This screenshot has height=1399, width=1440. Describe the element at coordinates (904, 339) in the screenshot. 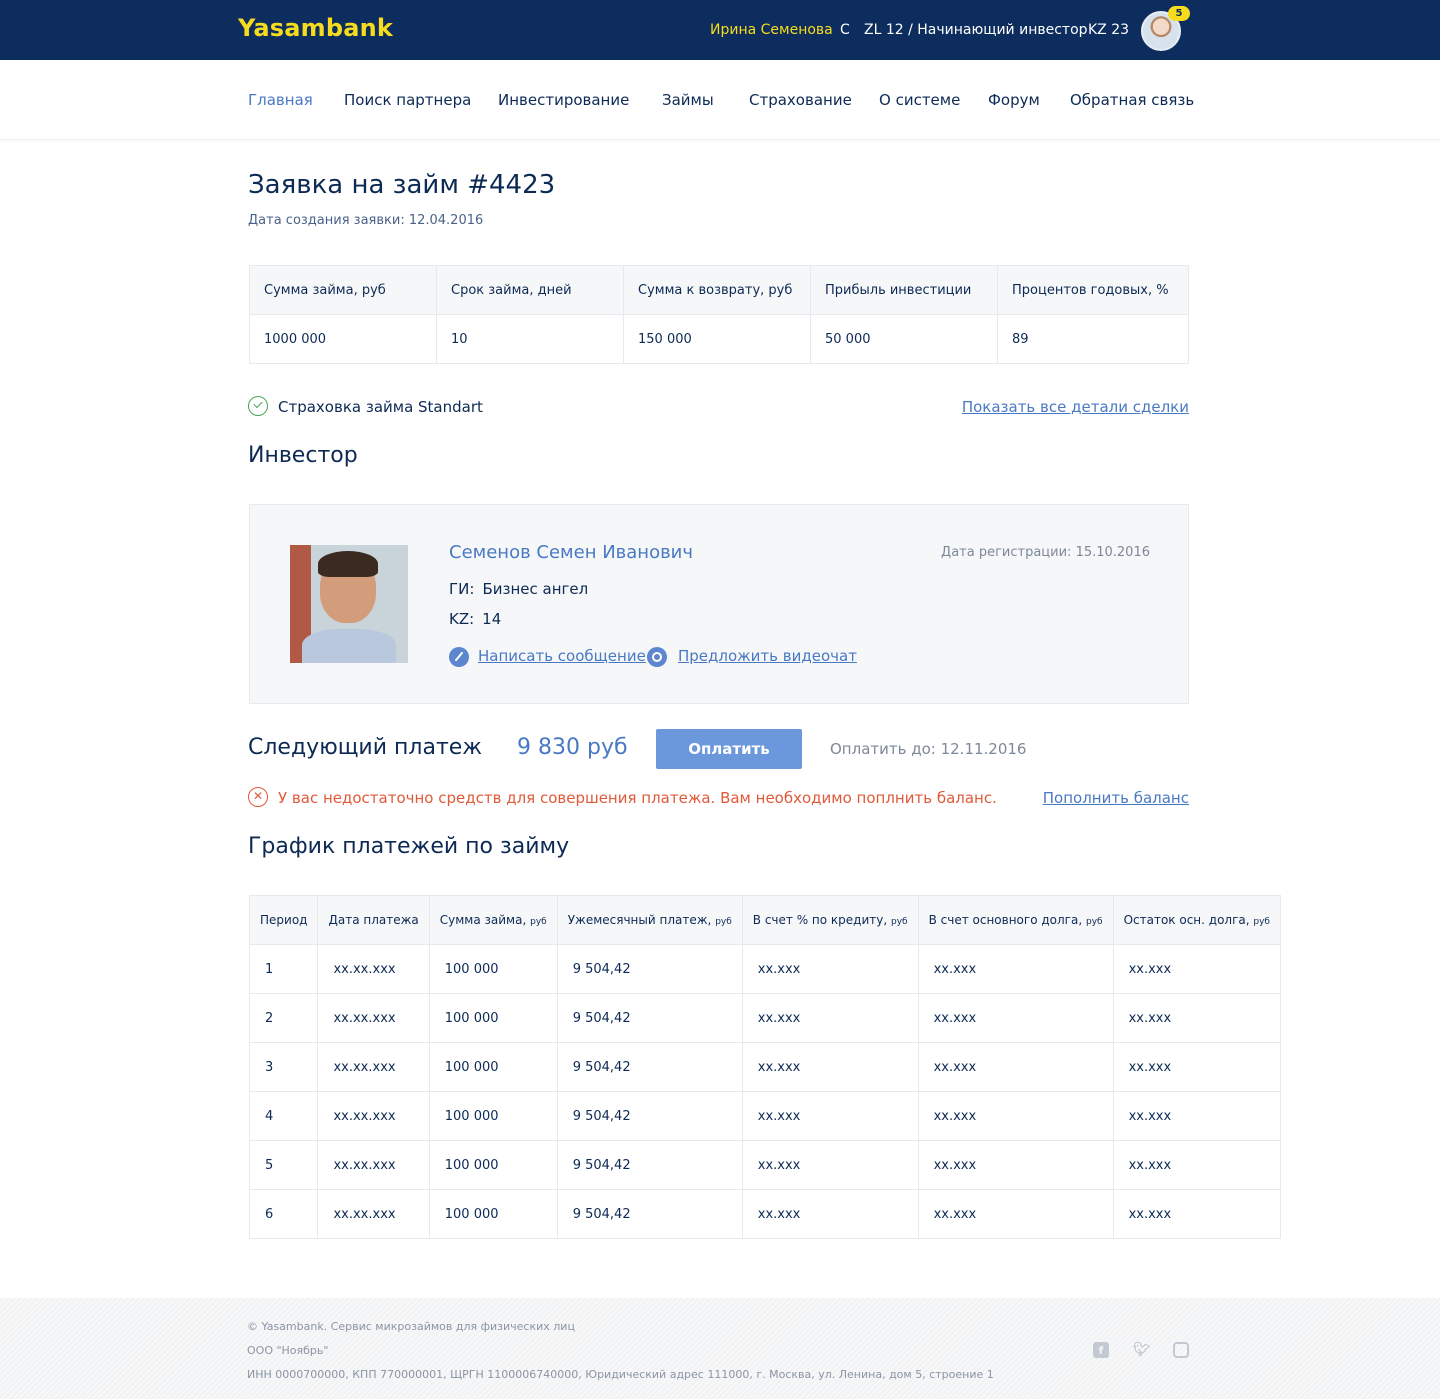

I see `summary-value-cell: 50 000` at that location.